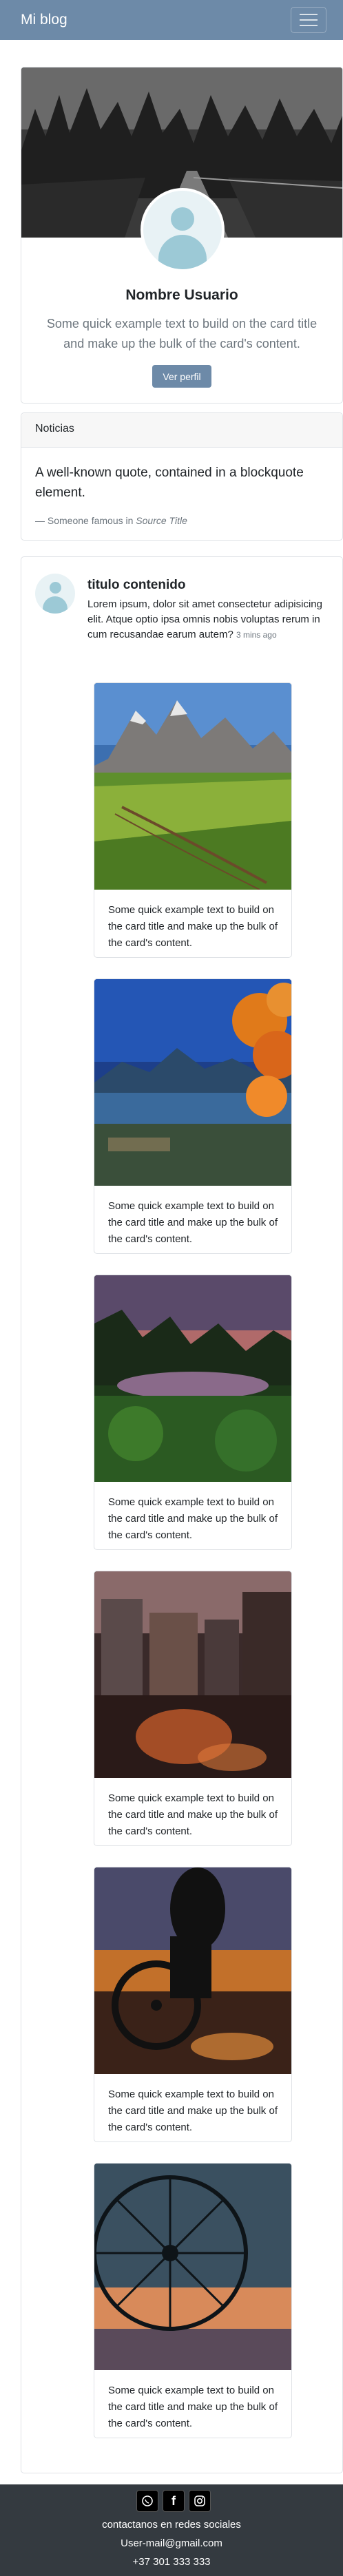 The width and height of the screenshot is (343, 2576). Describe the element at coordinates (171, 20) in the screenshot. I see `navbar: Mi blog` at that location.